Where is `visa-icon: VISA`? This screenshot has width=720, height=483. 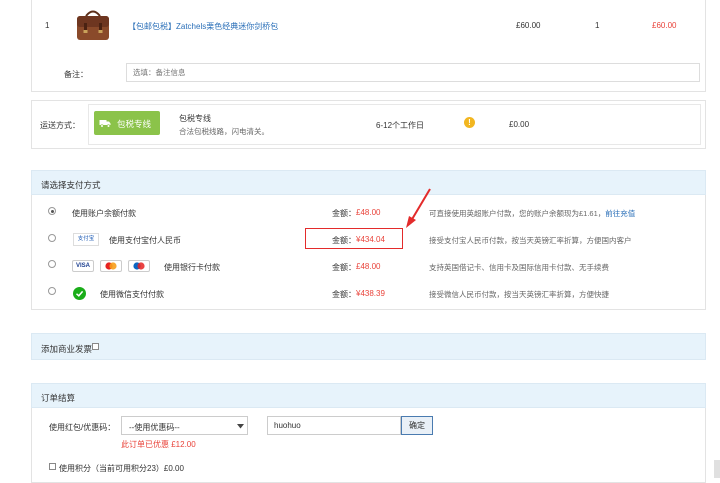
visa-icon: VISA is located at coordinates (83, 266).